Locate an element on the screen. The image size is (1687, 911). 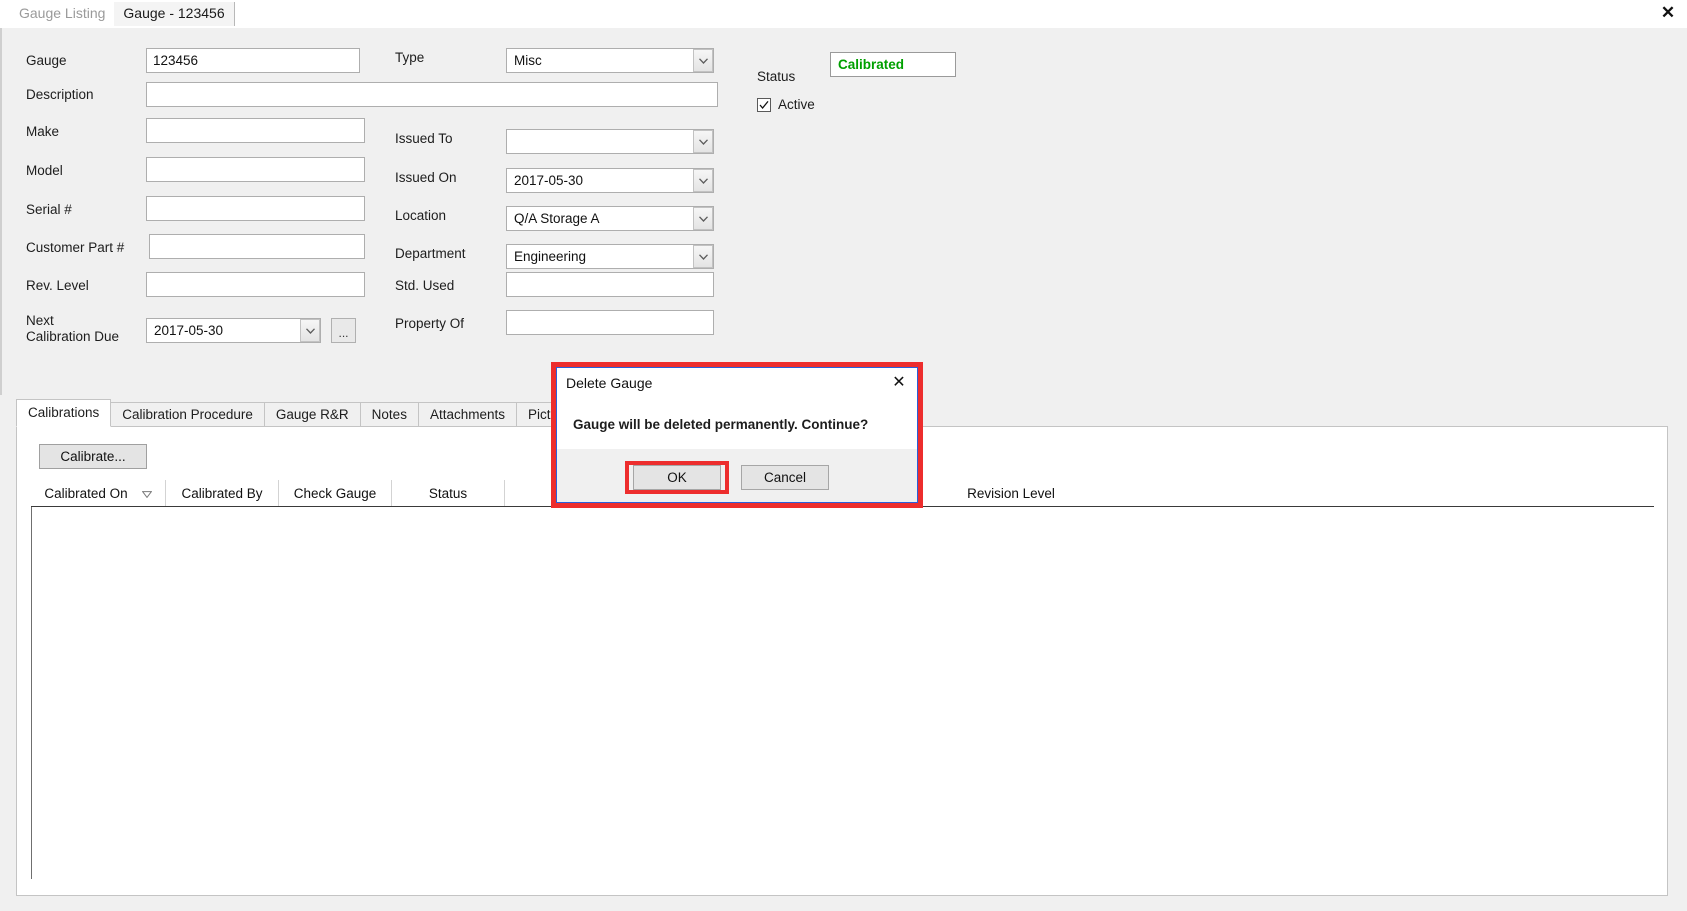
next-calibration-due-label-line1: Next is located at coordinates (40, 320).